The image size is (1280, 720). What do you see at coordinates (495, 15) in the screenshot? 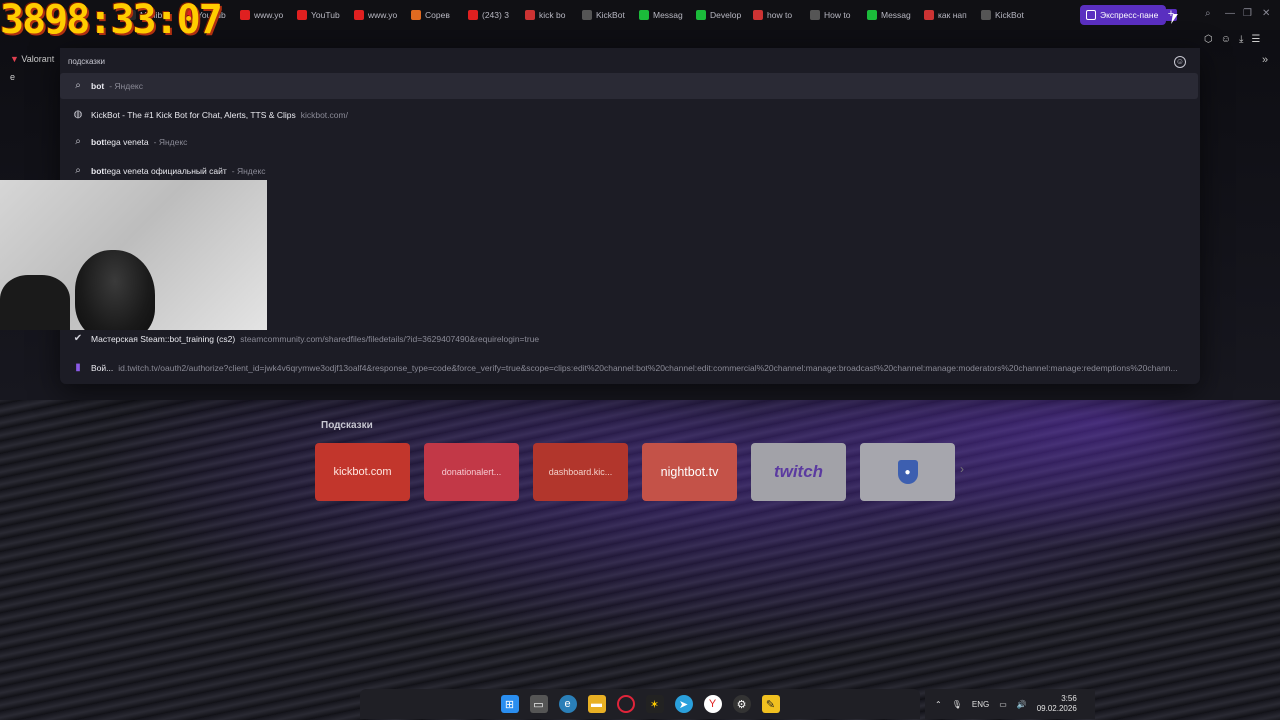
I see `tab-label: (243) 3` at bounding box center [495, 15].